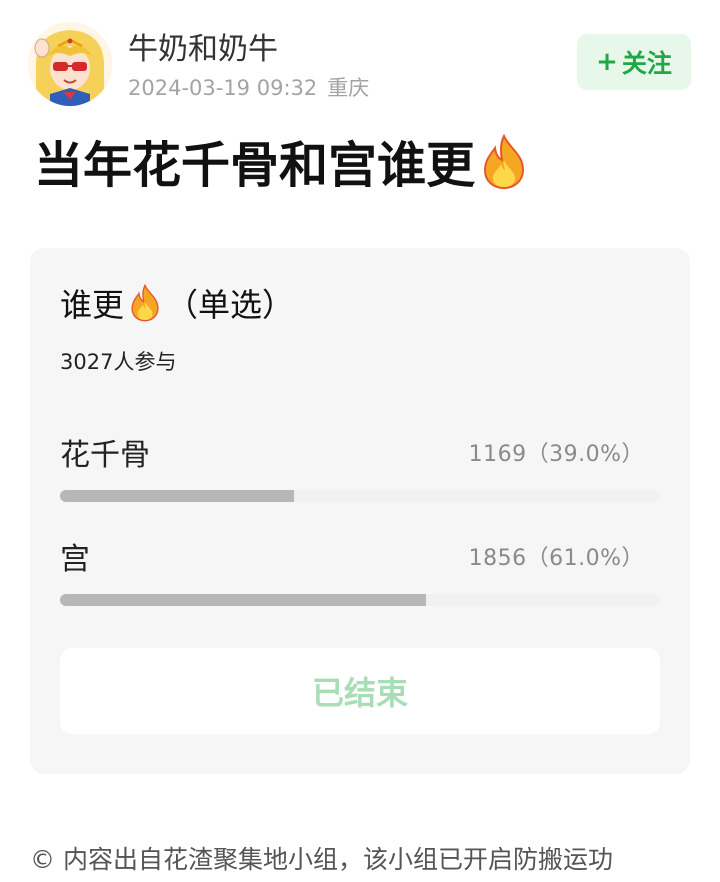 The image size is (720, 882). I want to click on poll-option-count: 1169, so click(497, 454).